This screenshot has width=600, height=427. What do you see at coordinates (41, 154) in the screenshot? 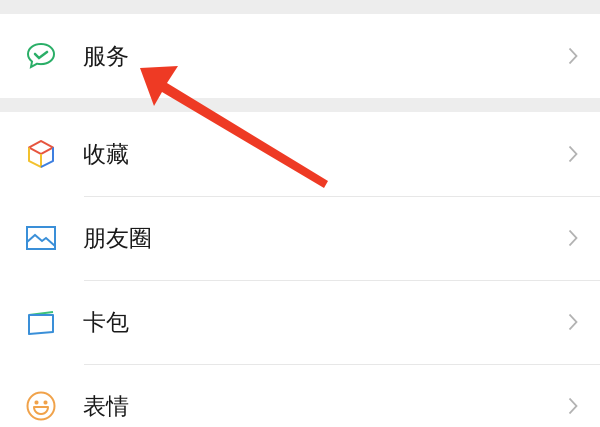
I see `cube-icon` at bounding box center [41, 154].